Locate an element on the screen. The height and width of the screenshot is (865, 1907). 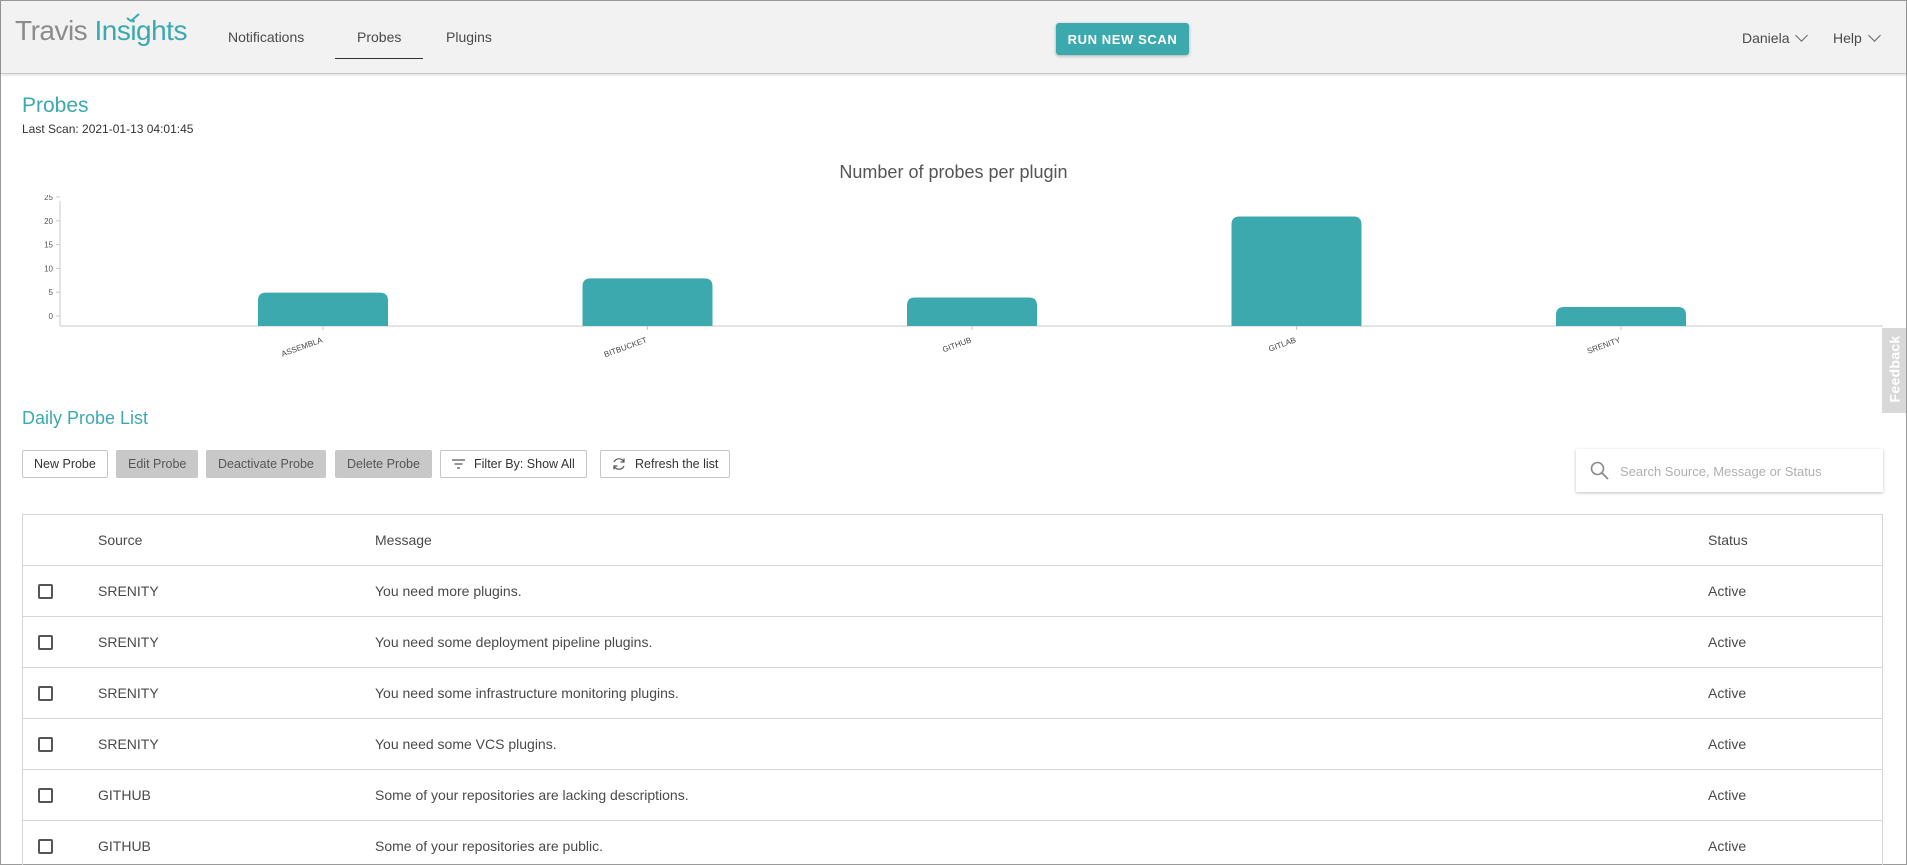
daily-probe-list-title: Daily Probe List is located at coordinates (85, 418).